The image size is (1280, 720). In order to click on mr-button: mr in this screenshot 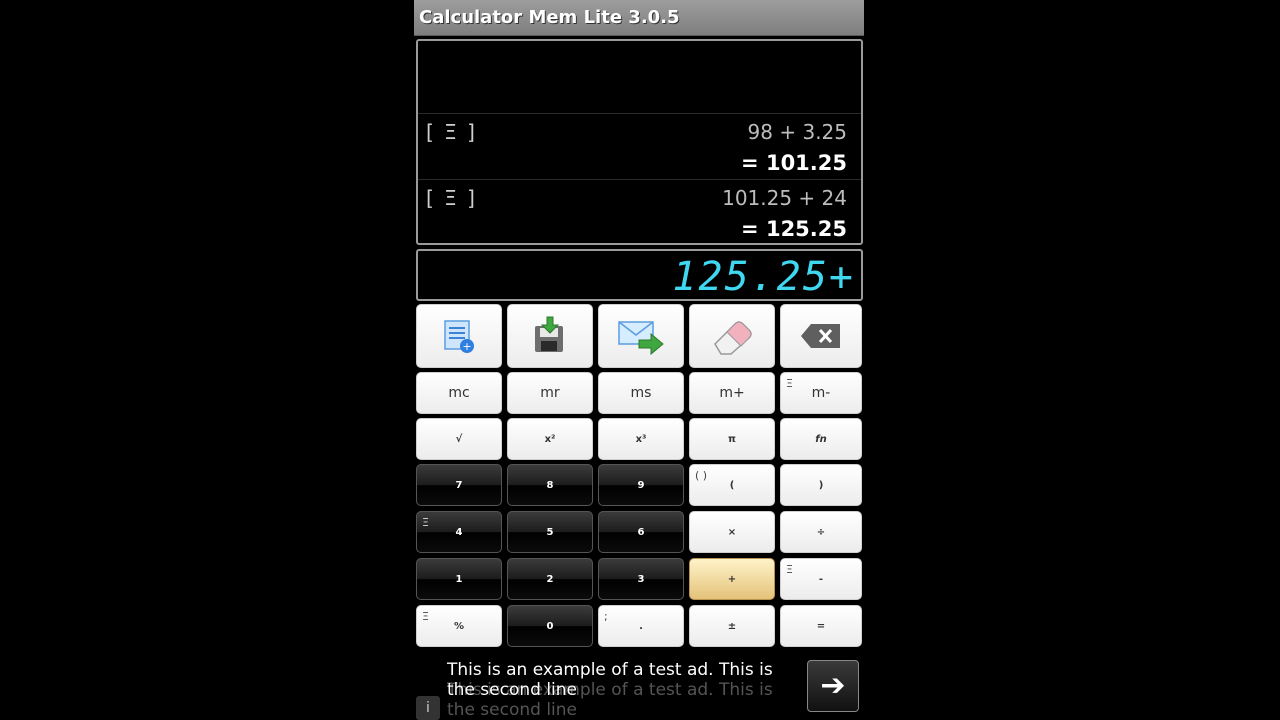, I will do `click(550, 393)`.